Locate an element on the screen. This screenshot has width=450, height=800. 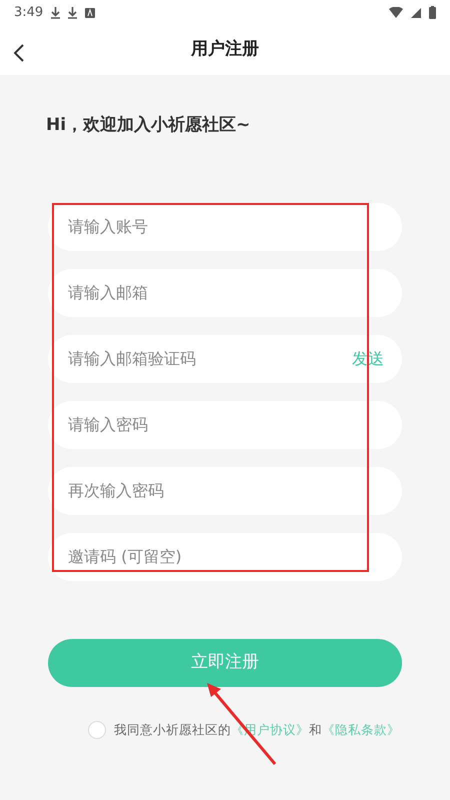
agreement-link: 《隐私条款》 is located at coordinates (361, 729).